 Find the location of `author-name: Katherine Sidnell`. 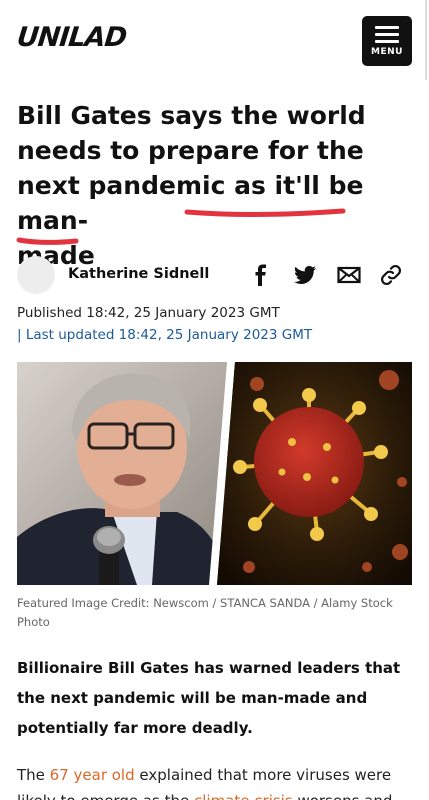

author-name: Katherine Sidnell is located at coordinates (138, 274).